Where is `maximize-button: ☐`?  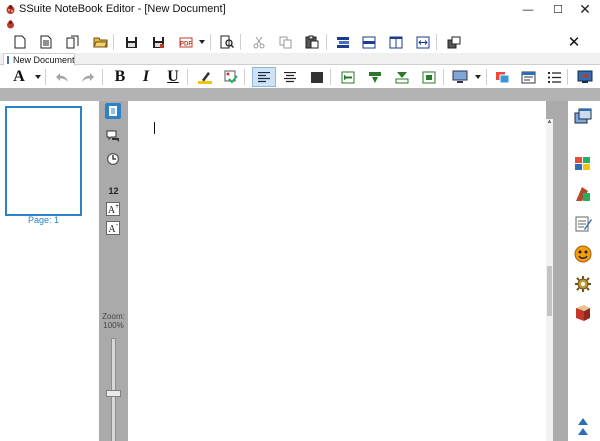 maximize-button: ☐ is located at coordinates (558, 9).